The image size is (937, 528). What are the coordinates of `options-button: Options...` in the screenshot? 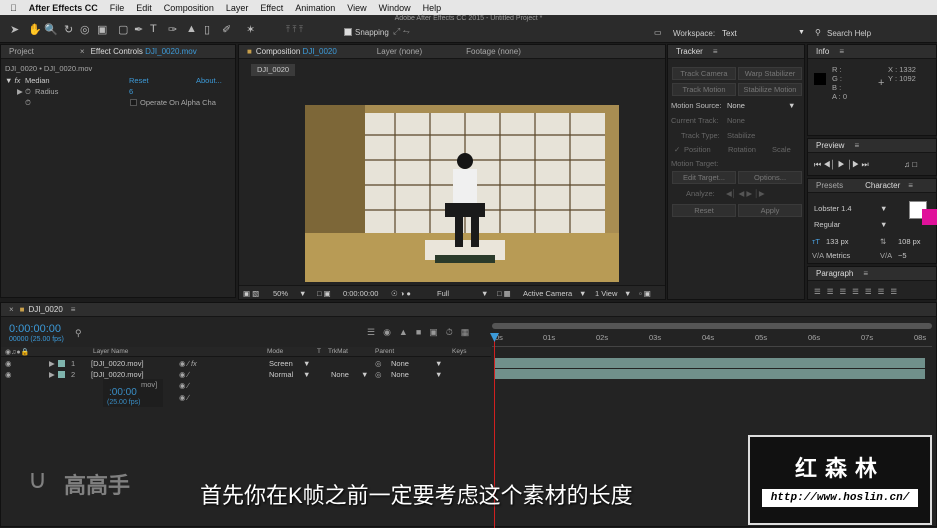 It's located at (770, 177).